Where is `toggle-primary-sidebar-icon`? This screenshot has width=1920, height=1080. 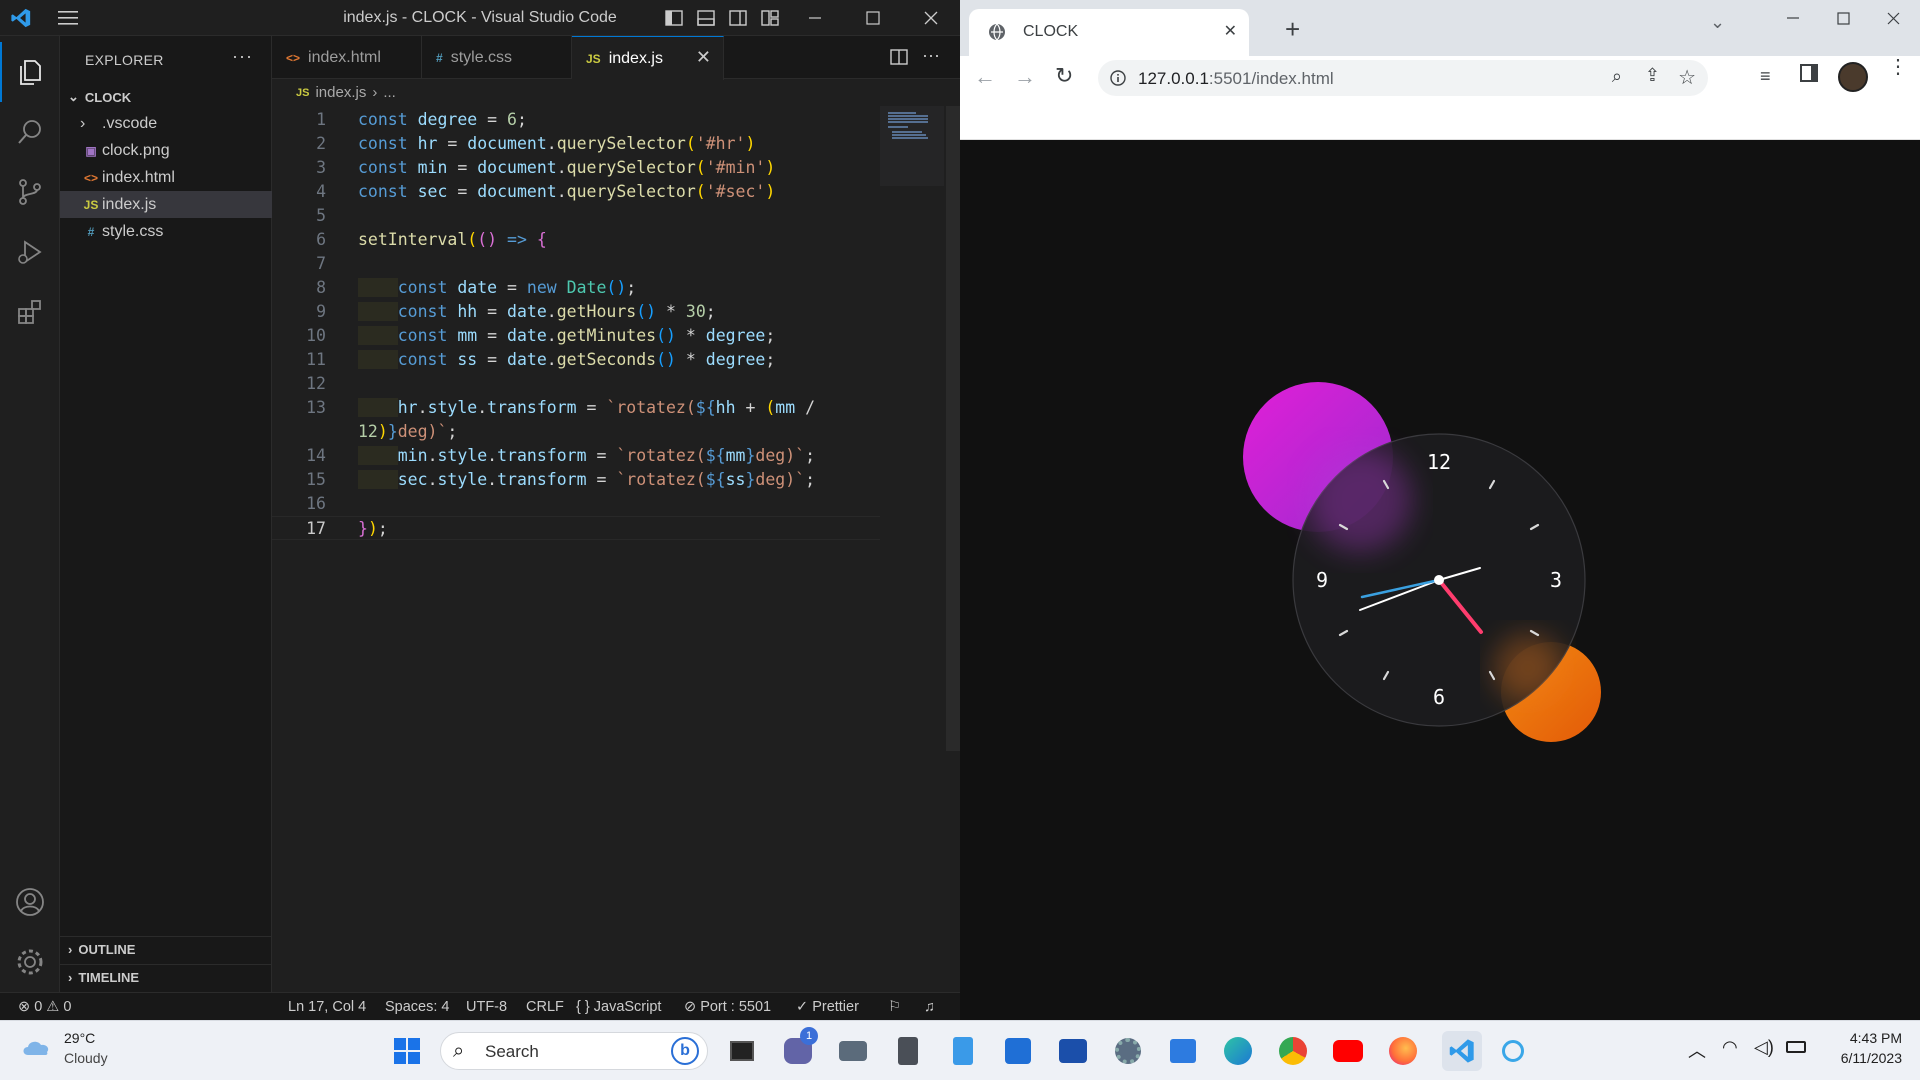 toggle-primary-sidebar-icon is located at coordinates (674, 18).